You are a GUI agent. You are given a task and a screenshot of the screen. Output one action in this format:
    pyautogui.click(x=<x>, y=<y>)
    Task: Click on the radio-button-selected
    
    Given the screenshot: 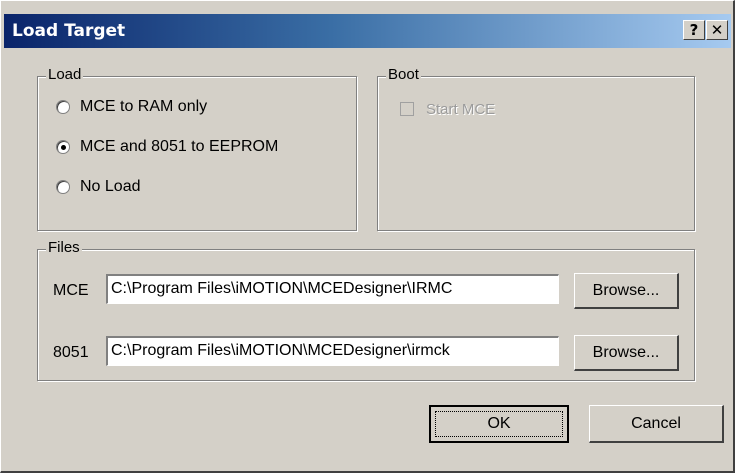 What is the action you would take?
    pyautogui.click(x=63, y=147)
    